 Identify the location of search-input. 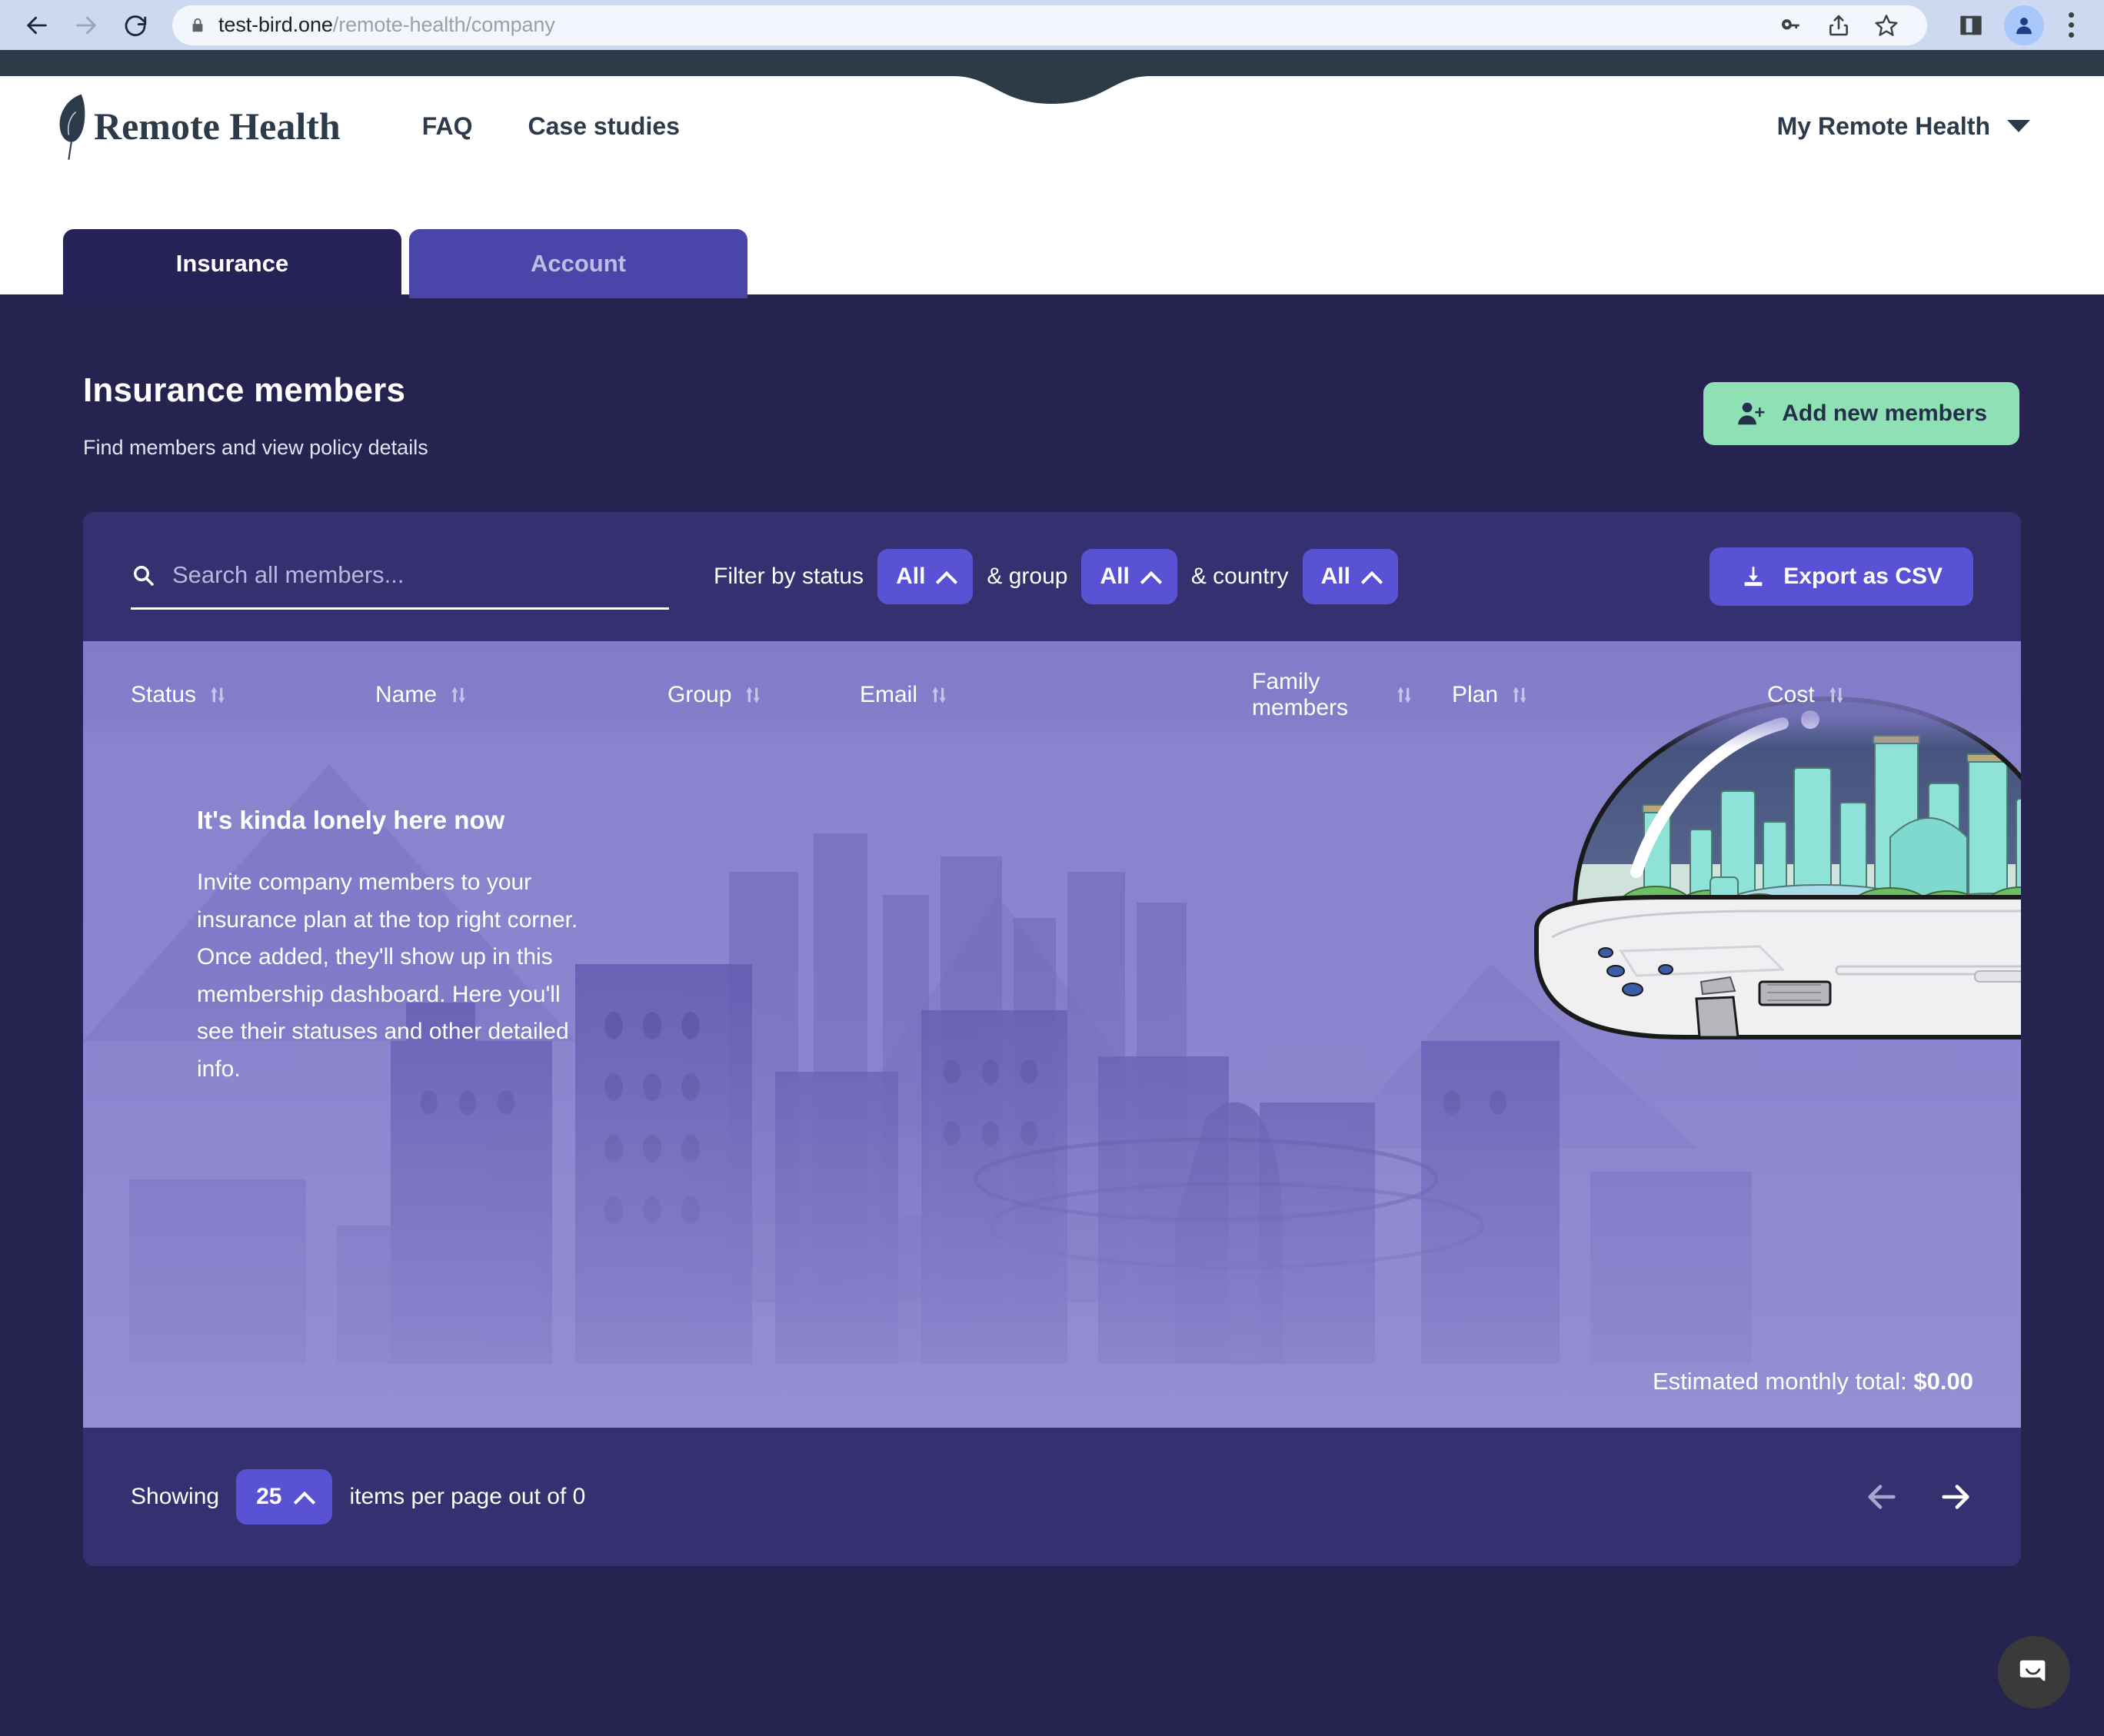
(420, 574).